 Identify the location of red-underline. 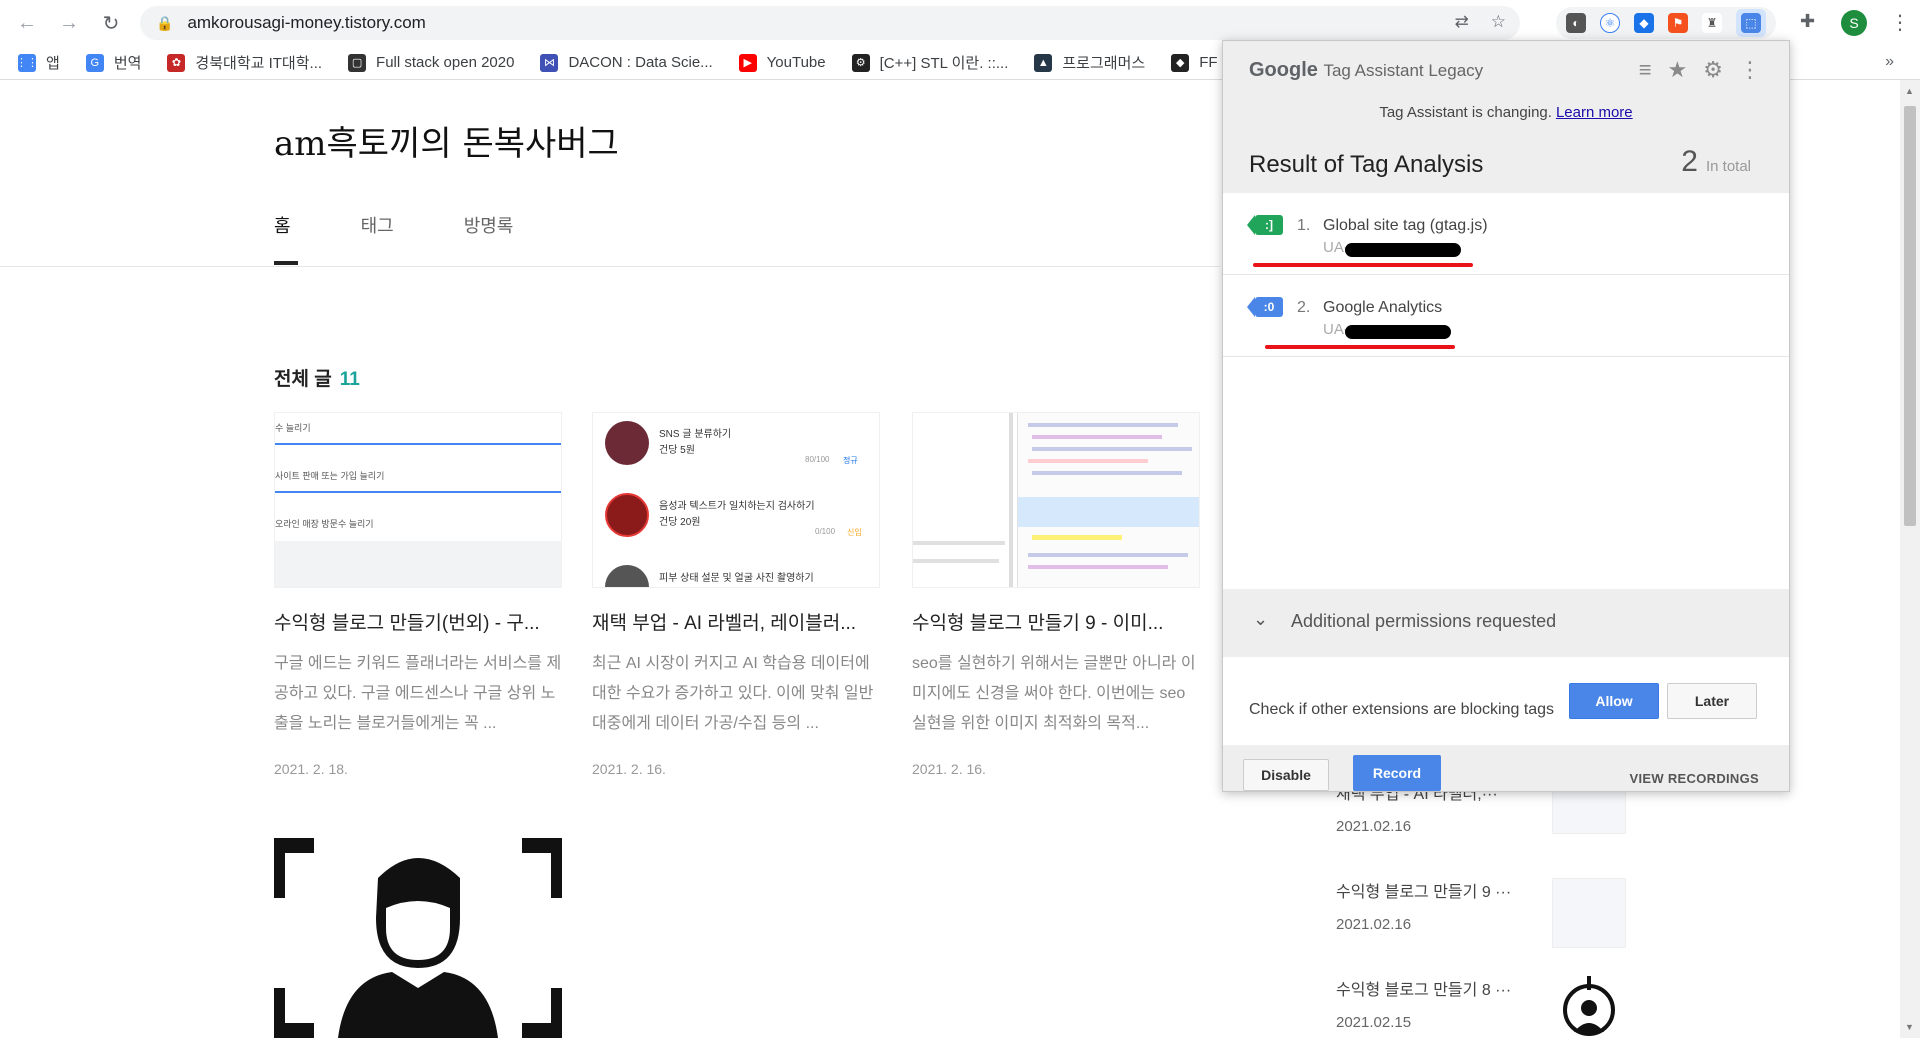
(1363, 265).